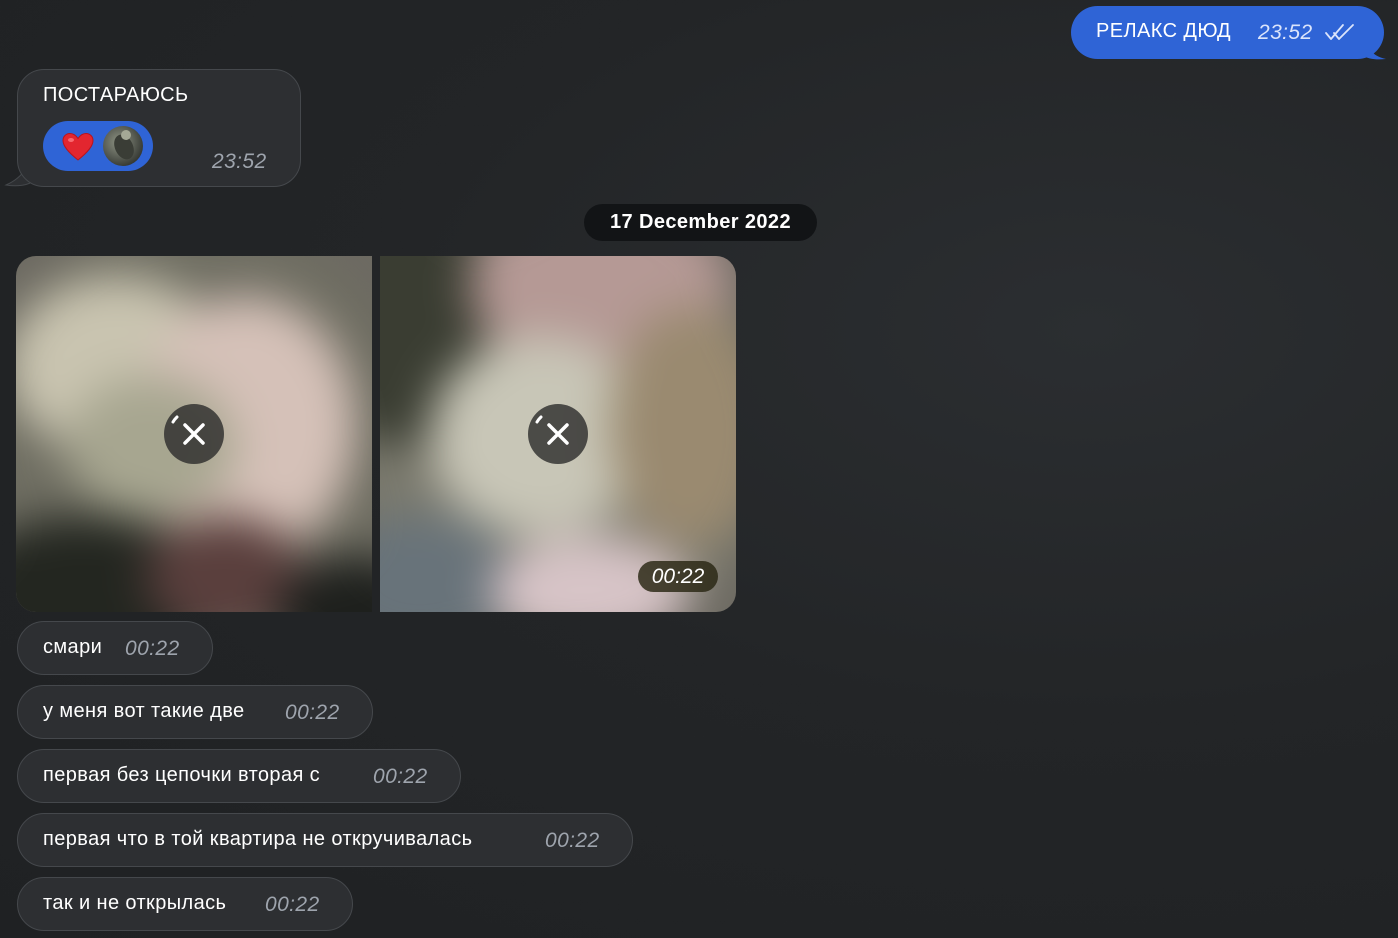 The height and width of the screenshot is (938, 1398). I want to click on text-message: у меня вот такие две 00:22, so click(195, 712).